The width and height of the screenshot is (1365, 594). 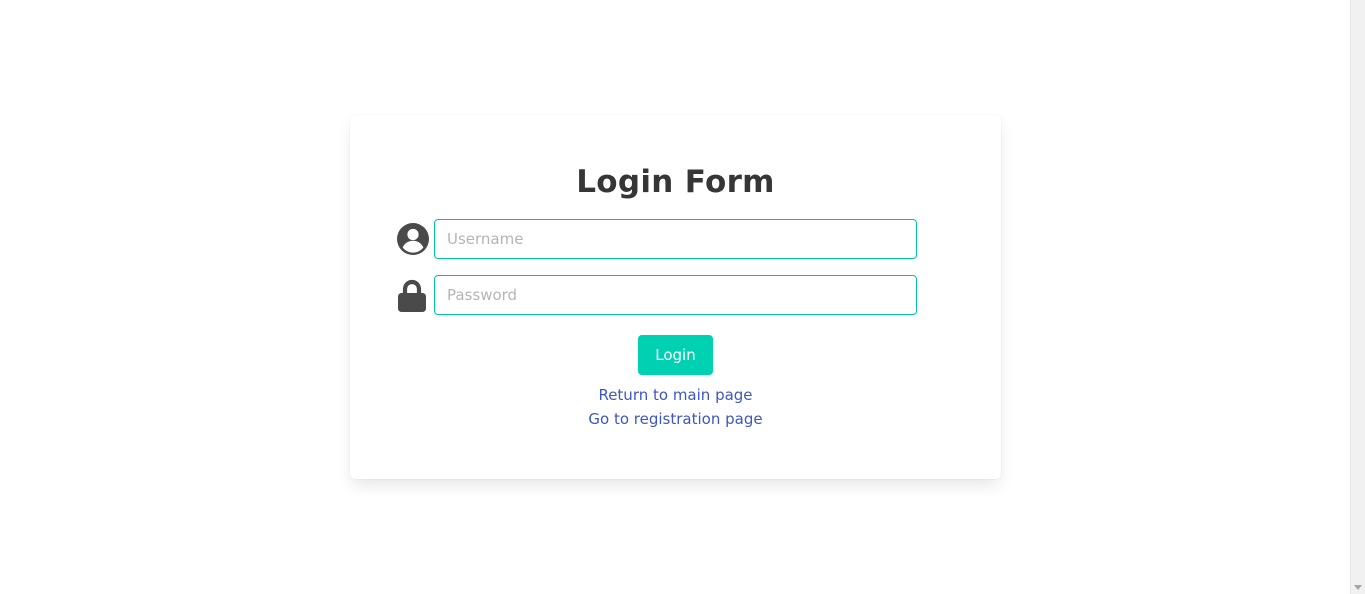 What do you see at coordinates (675, 395) in the screenshot?
I see `main-page-link: Return to main page` at bounding box center [675, 395].